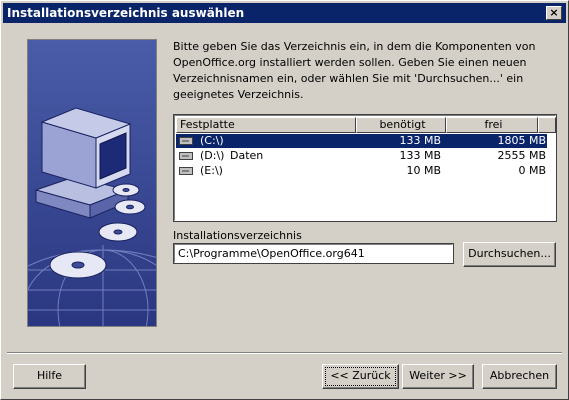 This screenshot has height=400, width=569. What do you see at coordinates (423, 170) in the screenshot?
I see `drive-needed: 10 MB` at bounding box center [423, 170].